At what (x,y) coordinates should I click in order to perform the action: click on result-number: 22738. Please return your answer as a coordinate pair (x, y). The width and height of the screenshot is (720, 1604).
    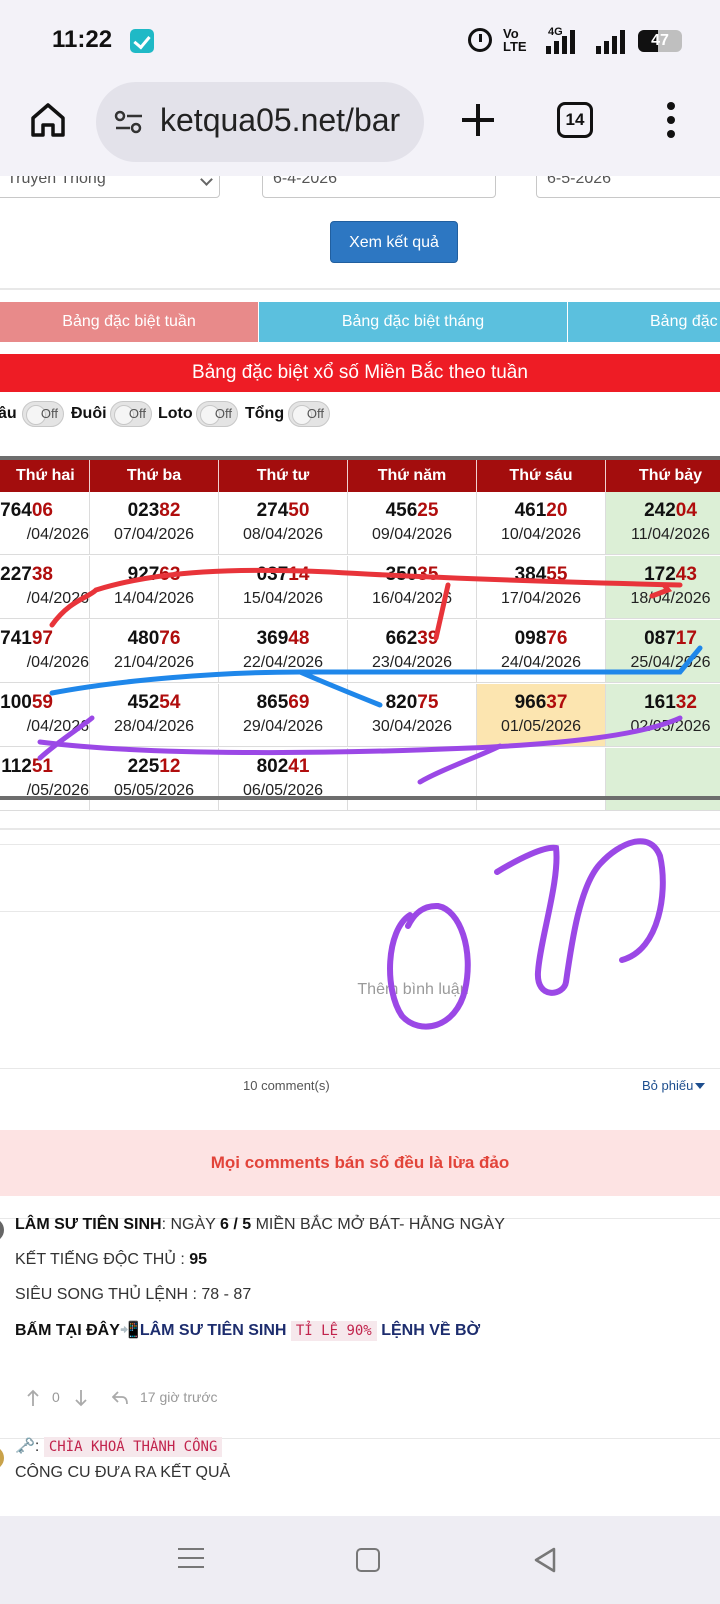
    Looking at the image, I should click on (26, 574).